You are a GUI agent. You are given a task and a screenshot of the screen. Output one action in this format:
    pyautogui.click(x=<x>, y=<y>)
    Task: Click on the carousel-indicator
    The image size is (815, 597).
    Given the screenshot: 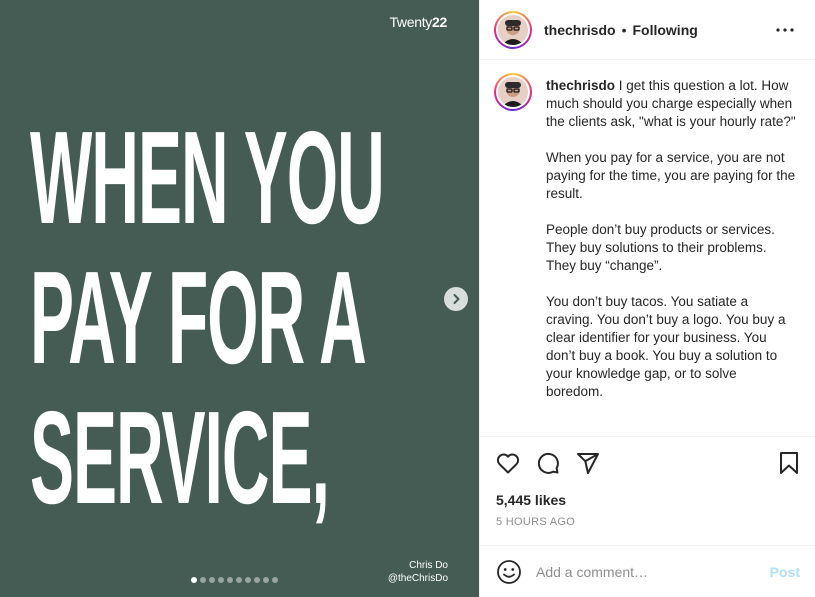 What is the action you would take?
    pyautogui.click(x=234, y=580)
    